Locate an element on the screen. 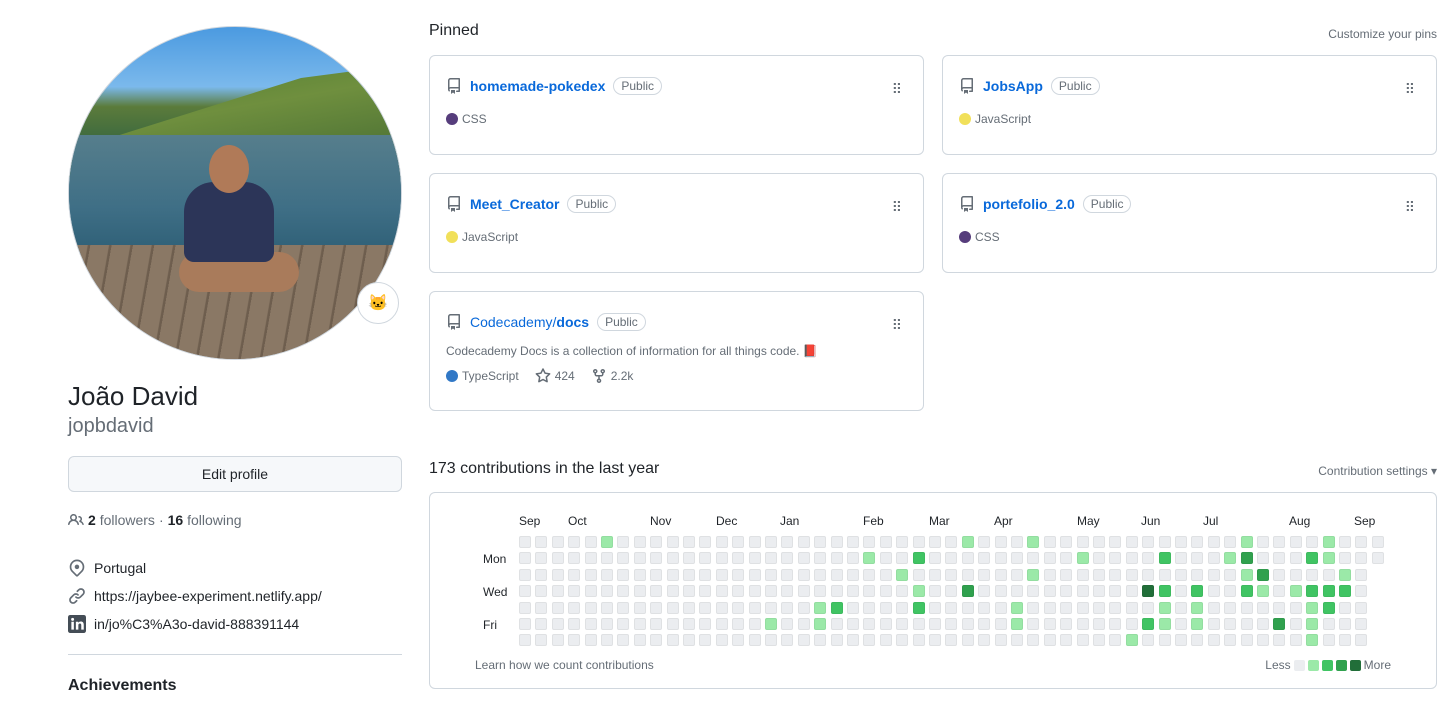 This screenshot has height=705, width=1443. achievements-heading: Achievements is located at coordinates (235, 686).